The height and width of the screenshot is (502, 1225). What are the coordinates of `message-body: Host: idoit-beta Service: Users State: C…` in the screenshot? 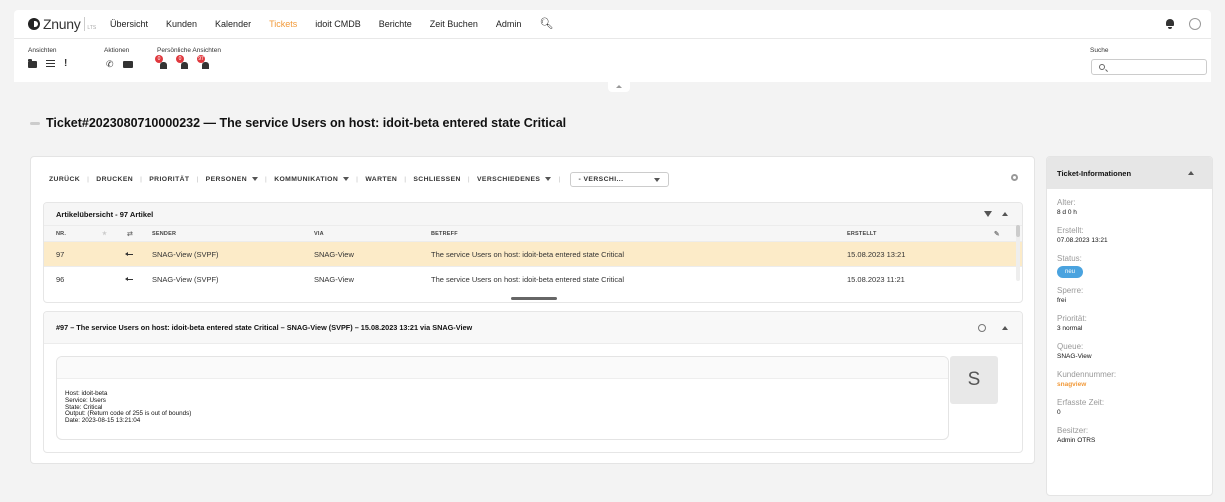 It's located at (128, 407).